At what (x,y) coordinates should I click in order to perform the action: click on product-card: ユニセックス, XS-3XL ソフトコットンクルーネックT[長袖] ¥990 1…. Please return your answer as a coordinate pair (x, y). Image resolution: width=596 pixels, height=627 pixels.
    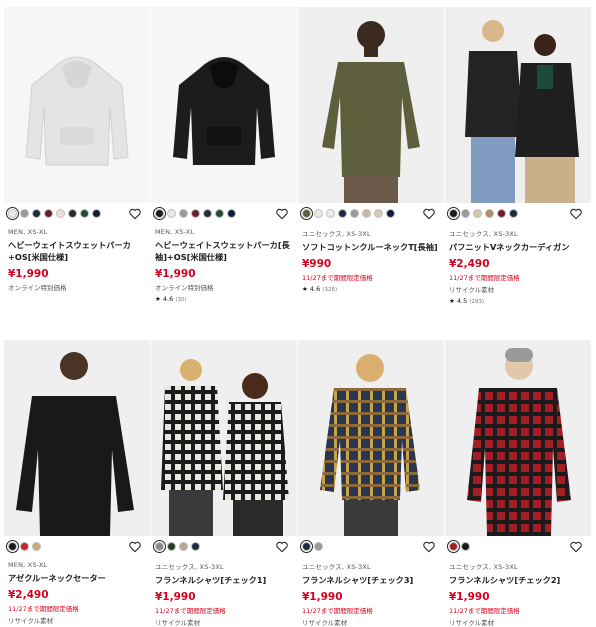
    Looking at the image, I should click on (371, 150).